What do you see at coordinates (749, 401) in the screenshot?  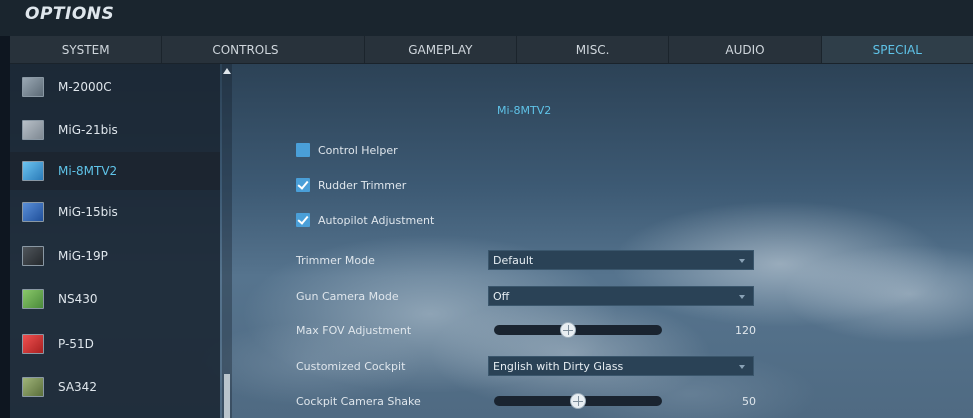 I see `cockpit-camera-shake-value: 50` at bounding box center [749, 401].